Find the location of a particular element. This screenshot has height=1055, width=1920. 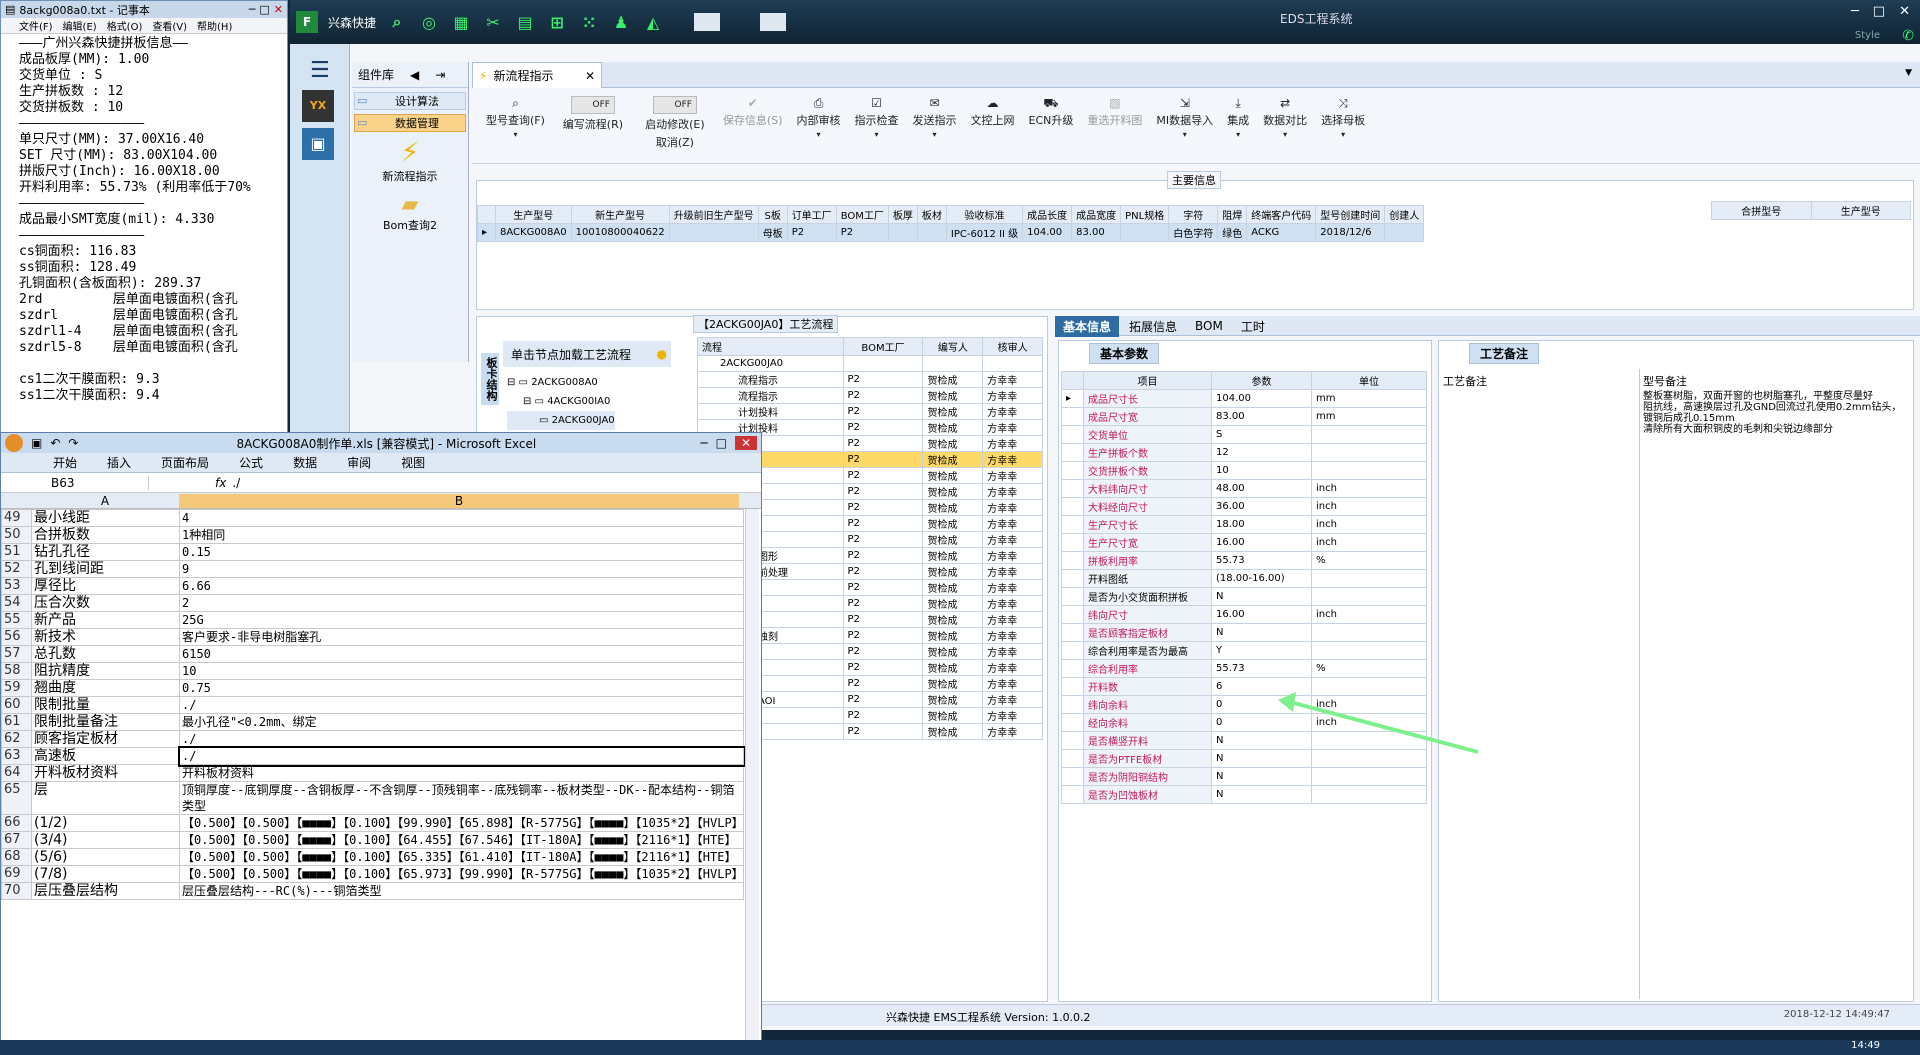

cell-a: 孔到线间距 is located at coordinates (105, 569).